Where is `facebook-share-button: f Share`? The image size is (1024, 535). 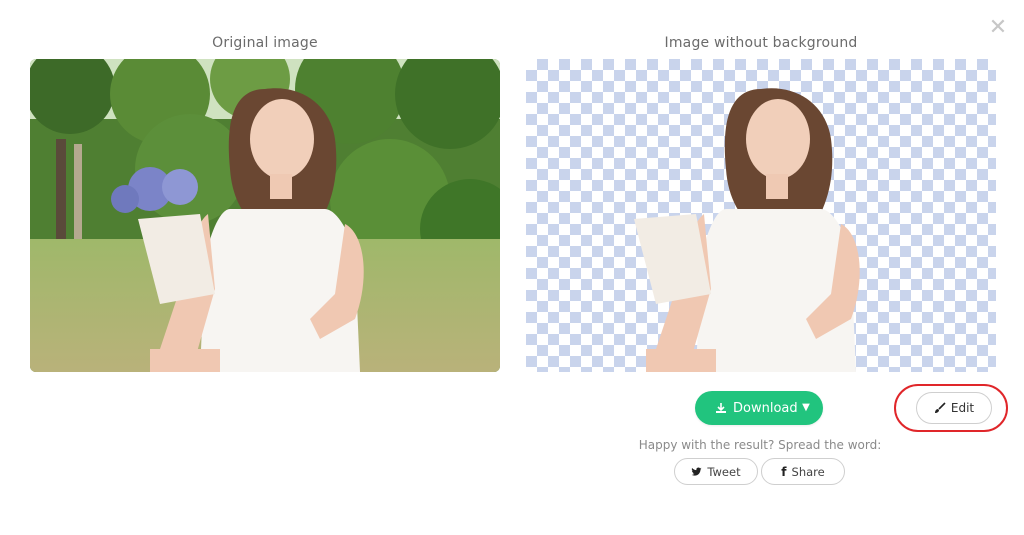
facebook-share-button: f Share is located at coordinates (803, 471).